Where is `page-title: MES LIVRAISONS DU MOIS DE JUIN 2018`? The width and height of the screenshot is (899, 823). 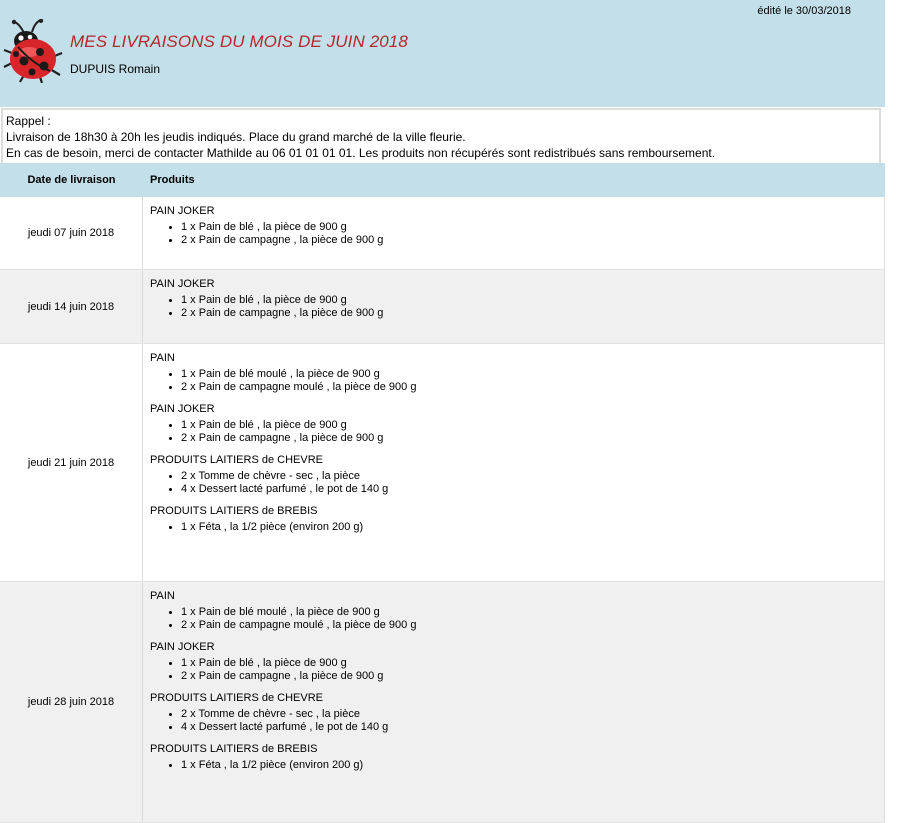
page-title: MES LIVRAISONS DU MOIS DE JUIN 2018 is located at coordinates (239, 41).